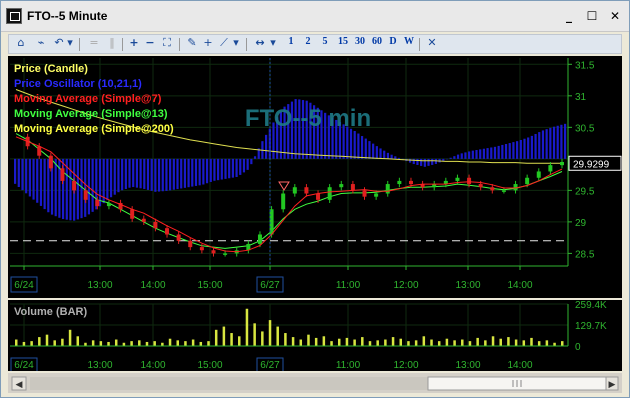 The image size is (630, 398). Describe the element at coordinates (14, 16) in the screenshot. I see `app-logo-icon` at that location.